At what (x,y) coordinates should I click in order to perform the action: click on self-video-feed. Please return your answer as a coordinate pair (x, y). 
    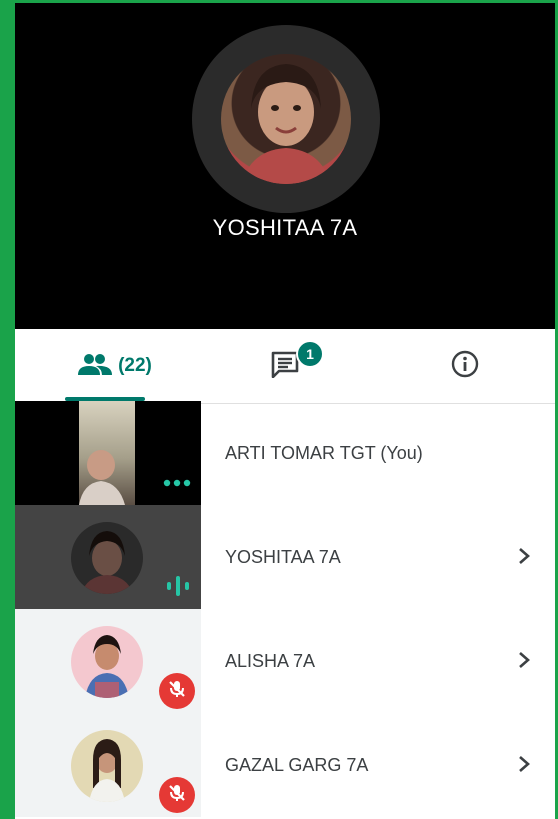
    Looking at the image, I should click on (107, 453).